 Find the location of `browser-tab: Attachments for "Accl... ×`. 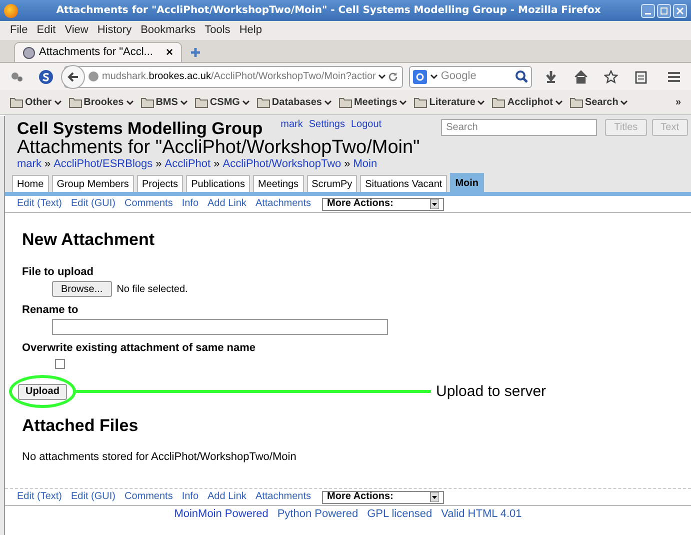

browser-tab: Attachments for "Accl... × is located at coordinates (98, 52).